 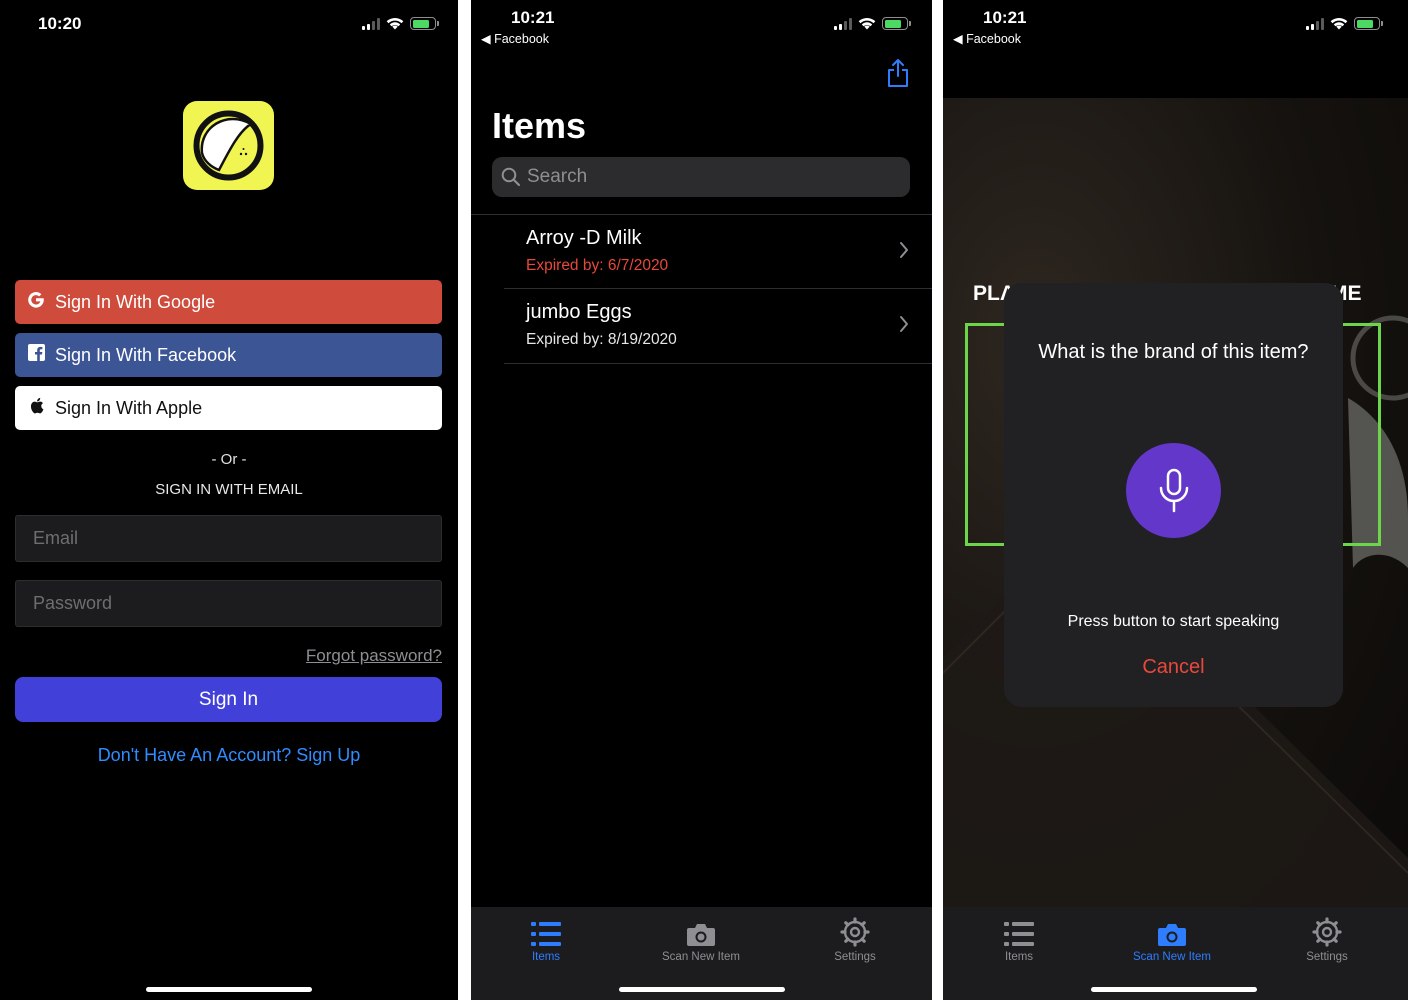 I want to click on signup-link: Don't Have An Account? Sign Up, so click(x=229, y=755).